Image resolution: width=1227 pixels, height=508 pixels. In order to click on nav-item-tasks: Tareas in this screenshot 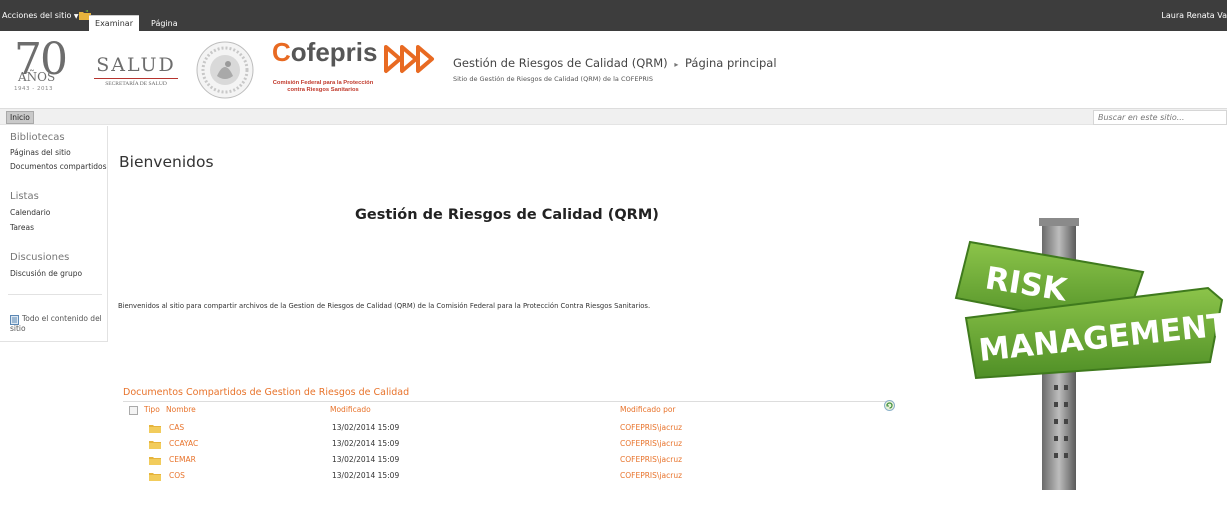, I will do `click(22, 227)`.